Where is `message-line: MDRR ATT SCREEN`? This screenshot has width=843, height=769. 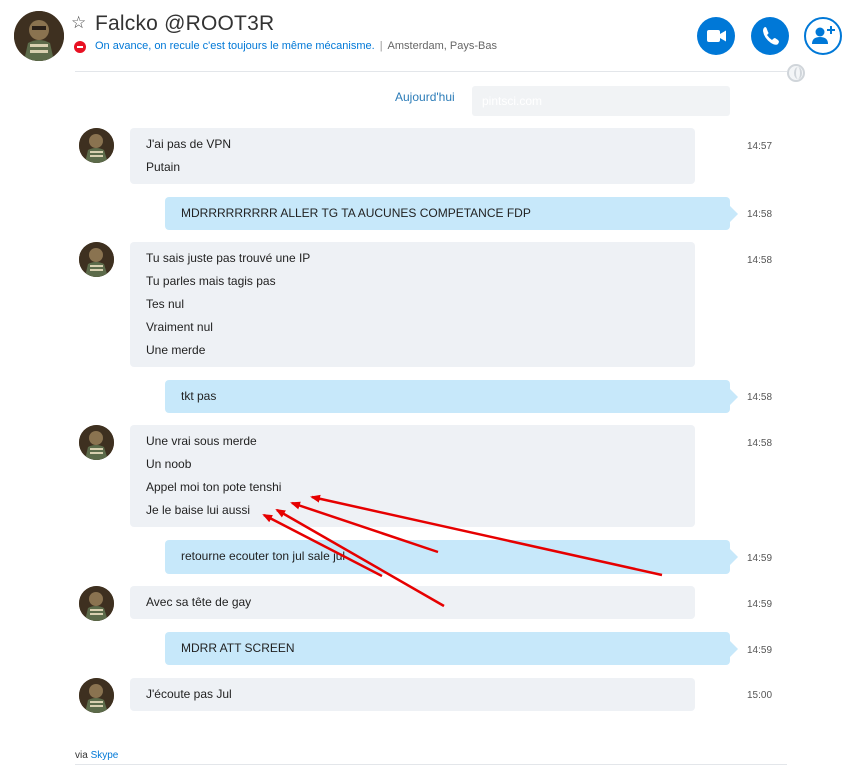 message-line: MDRR ATT SCREEN is located at coordinates (238, 648).